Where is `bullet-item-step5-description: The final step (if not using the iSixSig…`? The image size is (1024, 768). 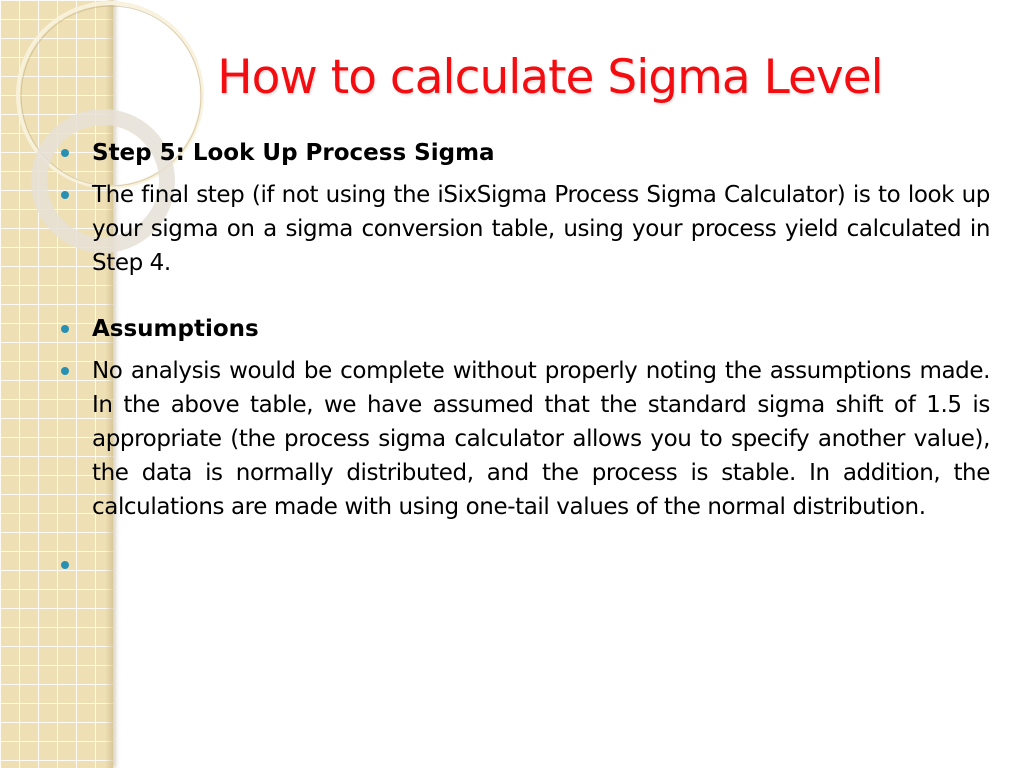
bullet-item-step5-description: The final step (if not using the iSixSig… is located at coordinates (525, 229).